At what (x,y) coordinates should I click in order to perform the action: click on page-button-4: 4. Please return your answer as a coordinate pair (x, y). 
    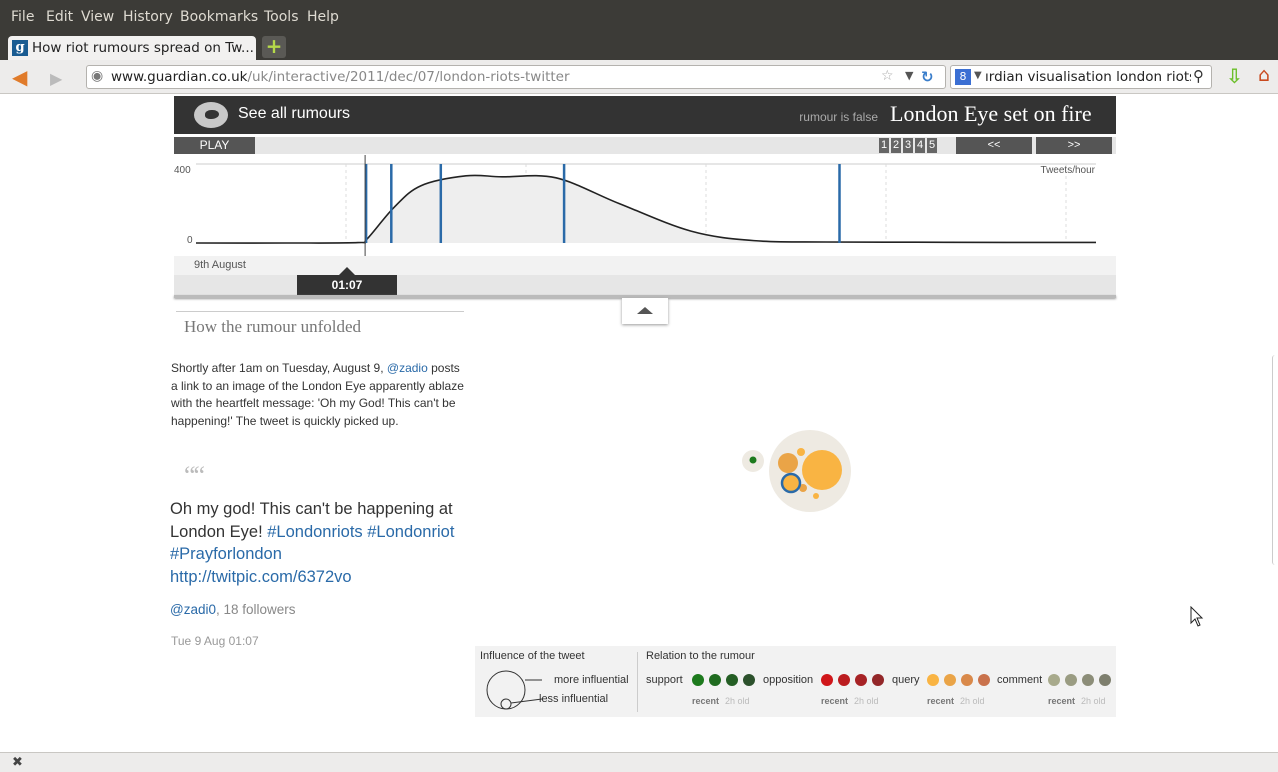
    Looking at the image, I should click on (920, 145).